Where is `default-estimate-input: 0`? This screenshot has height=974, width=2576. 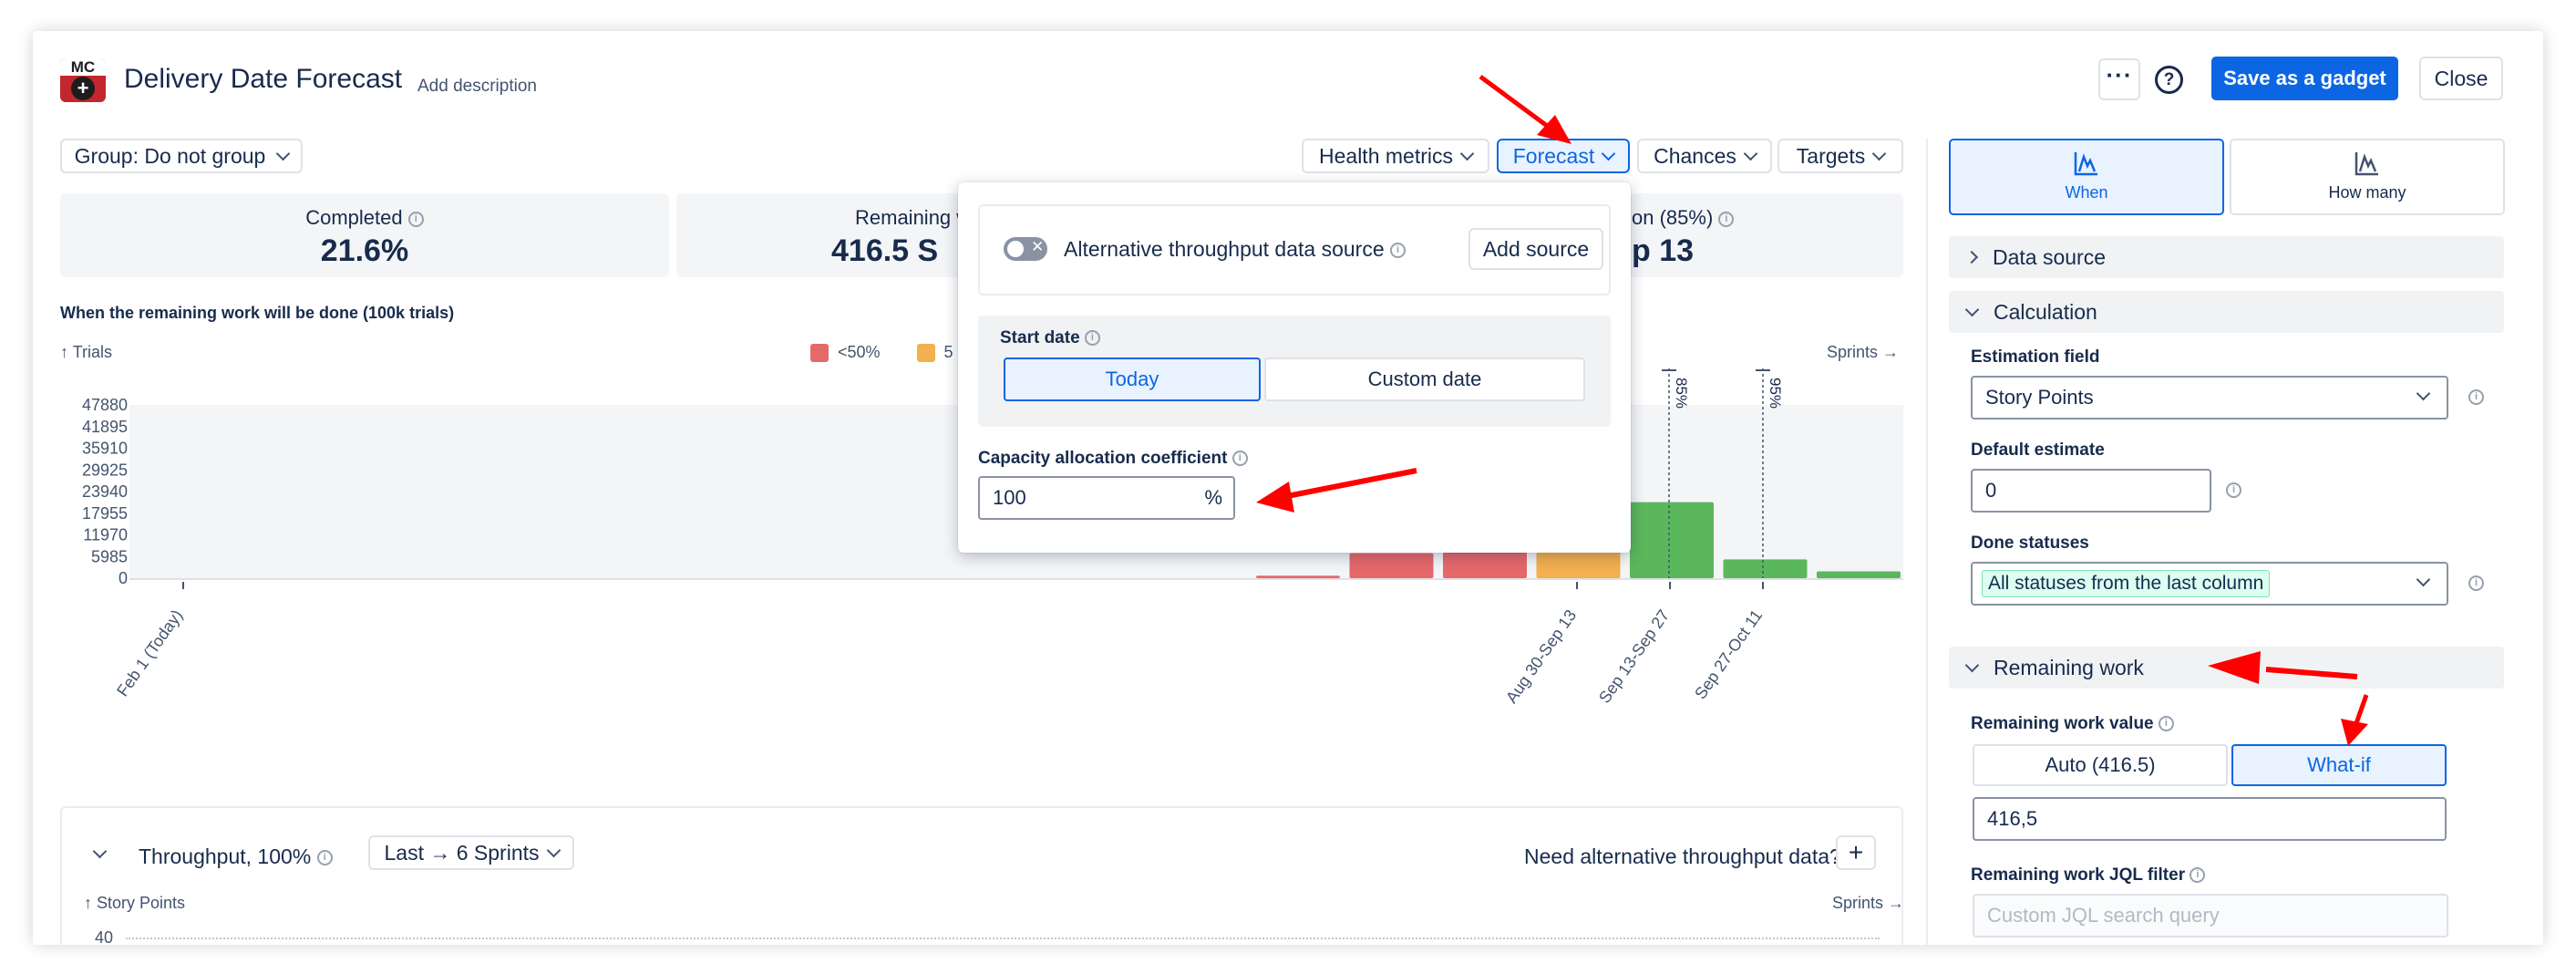 default-estimate-input: 0 is located at coordinates (2091, 491).